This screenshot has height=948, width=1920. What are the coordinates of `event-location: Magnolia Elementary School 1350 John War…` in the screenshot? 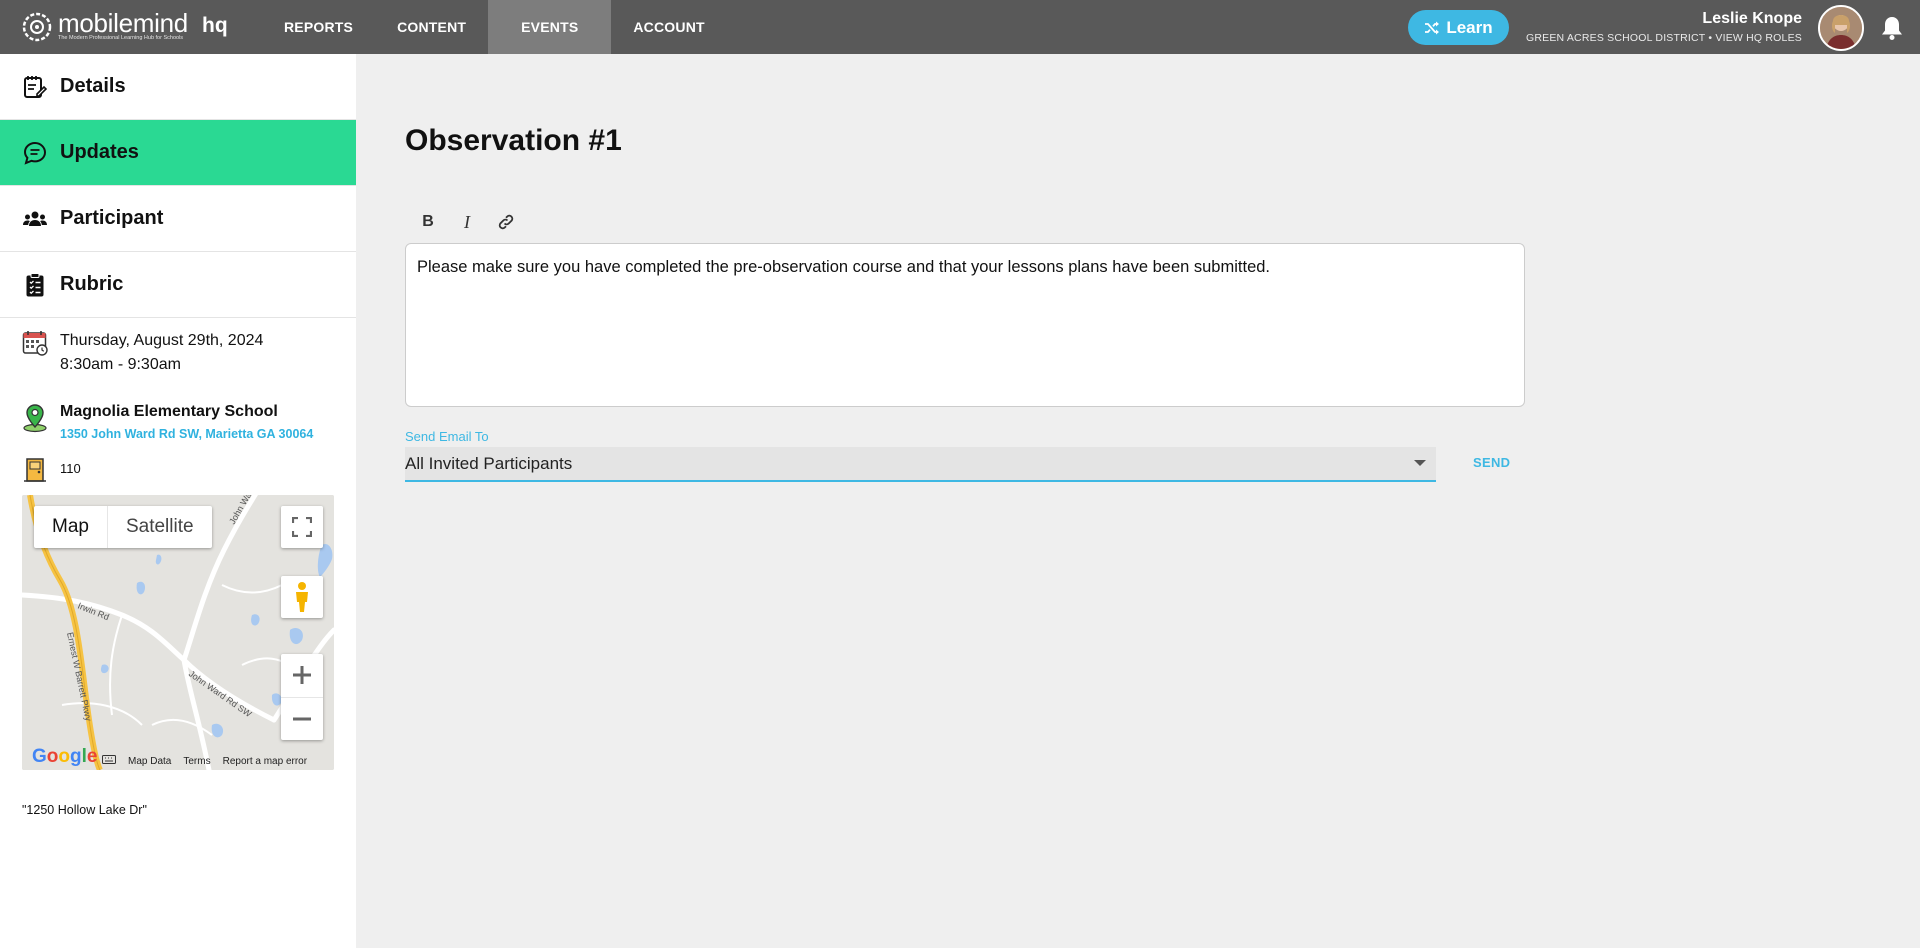 It's located at (167, 422).